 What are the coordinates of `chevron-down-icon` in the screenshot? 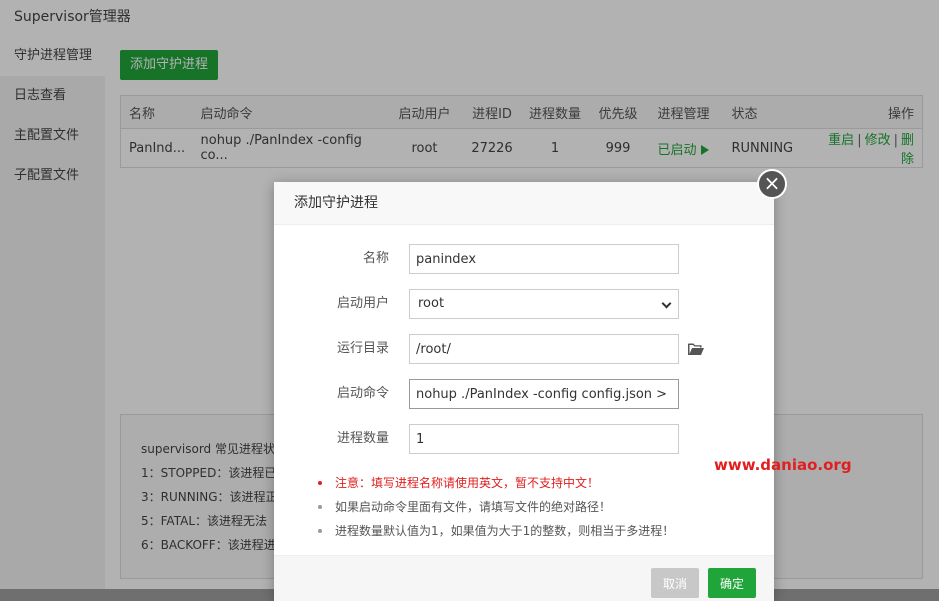 It's located at (666, 303).